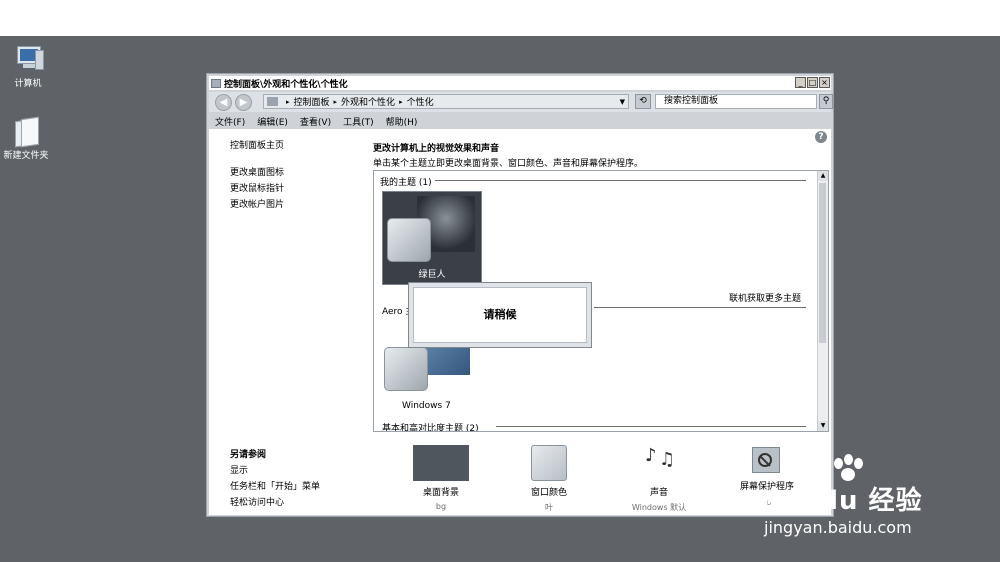  I want to click on window-color-button: 窗口颜色 叶, so click(549, 479).